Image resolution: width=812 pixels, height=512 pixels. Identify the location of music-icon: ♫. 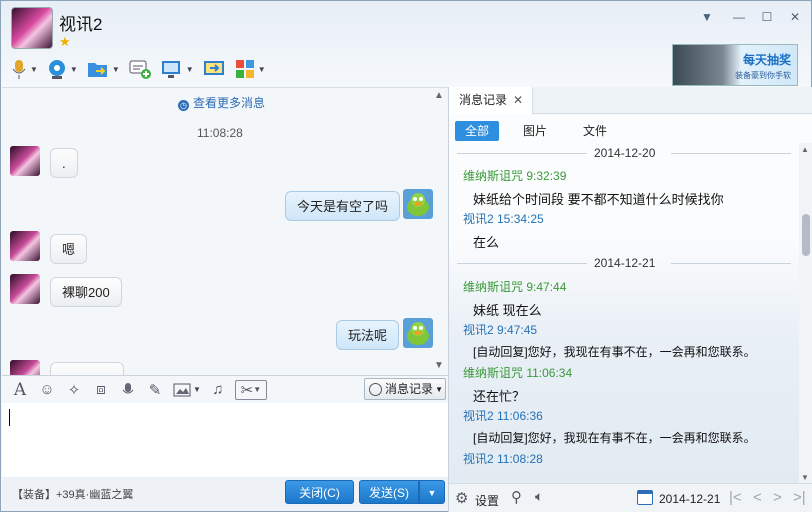
(218, 390).